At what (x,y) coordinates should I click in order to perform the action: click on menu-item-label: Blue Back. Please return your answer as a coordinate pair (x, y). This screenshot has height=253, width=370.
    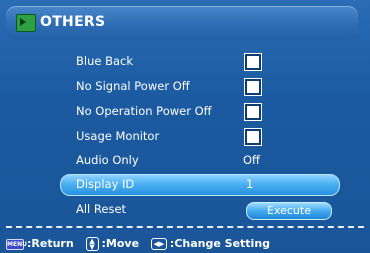
    Looking at the image, I should click on (105, 61).